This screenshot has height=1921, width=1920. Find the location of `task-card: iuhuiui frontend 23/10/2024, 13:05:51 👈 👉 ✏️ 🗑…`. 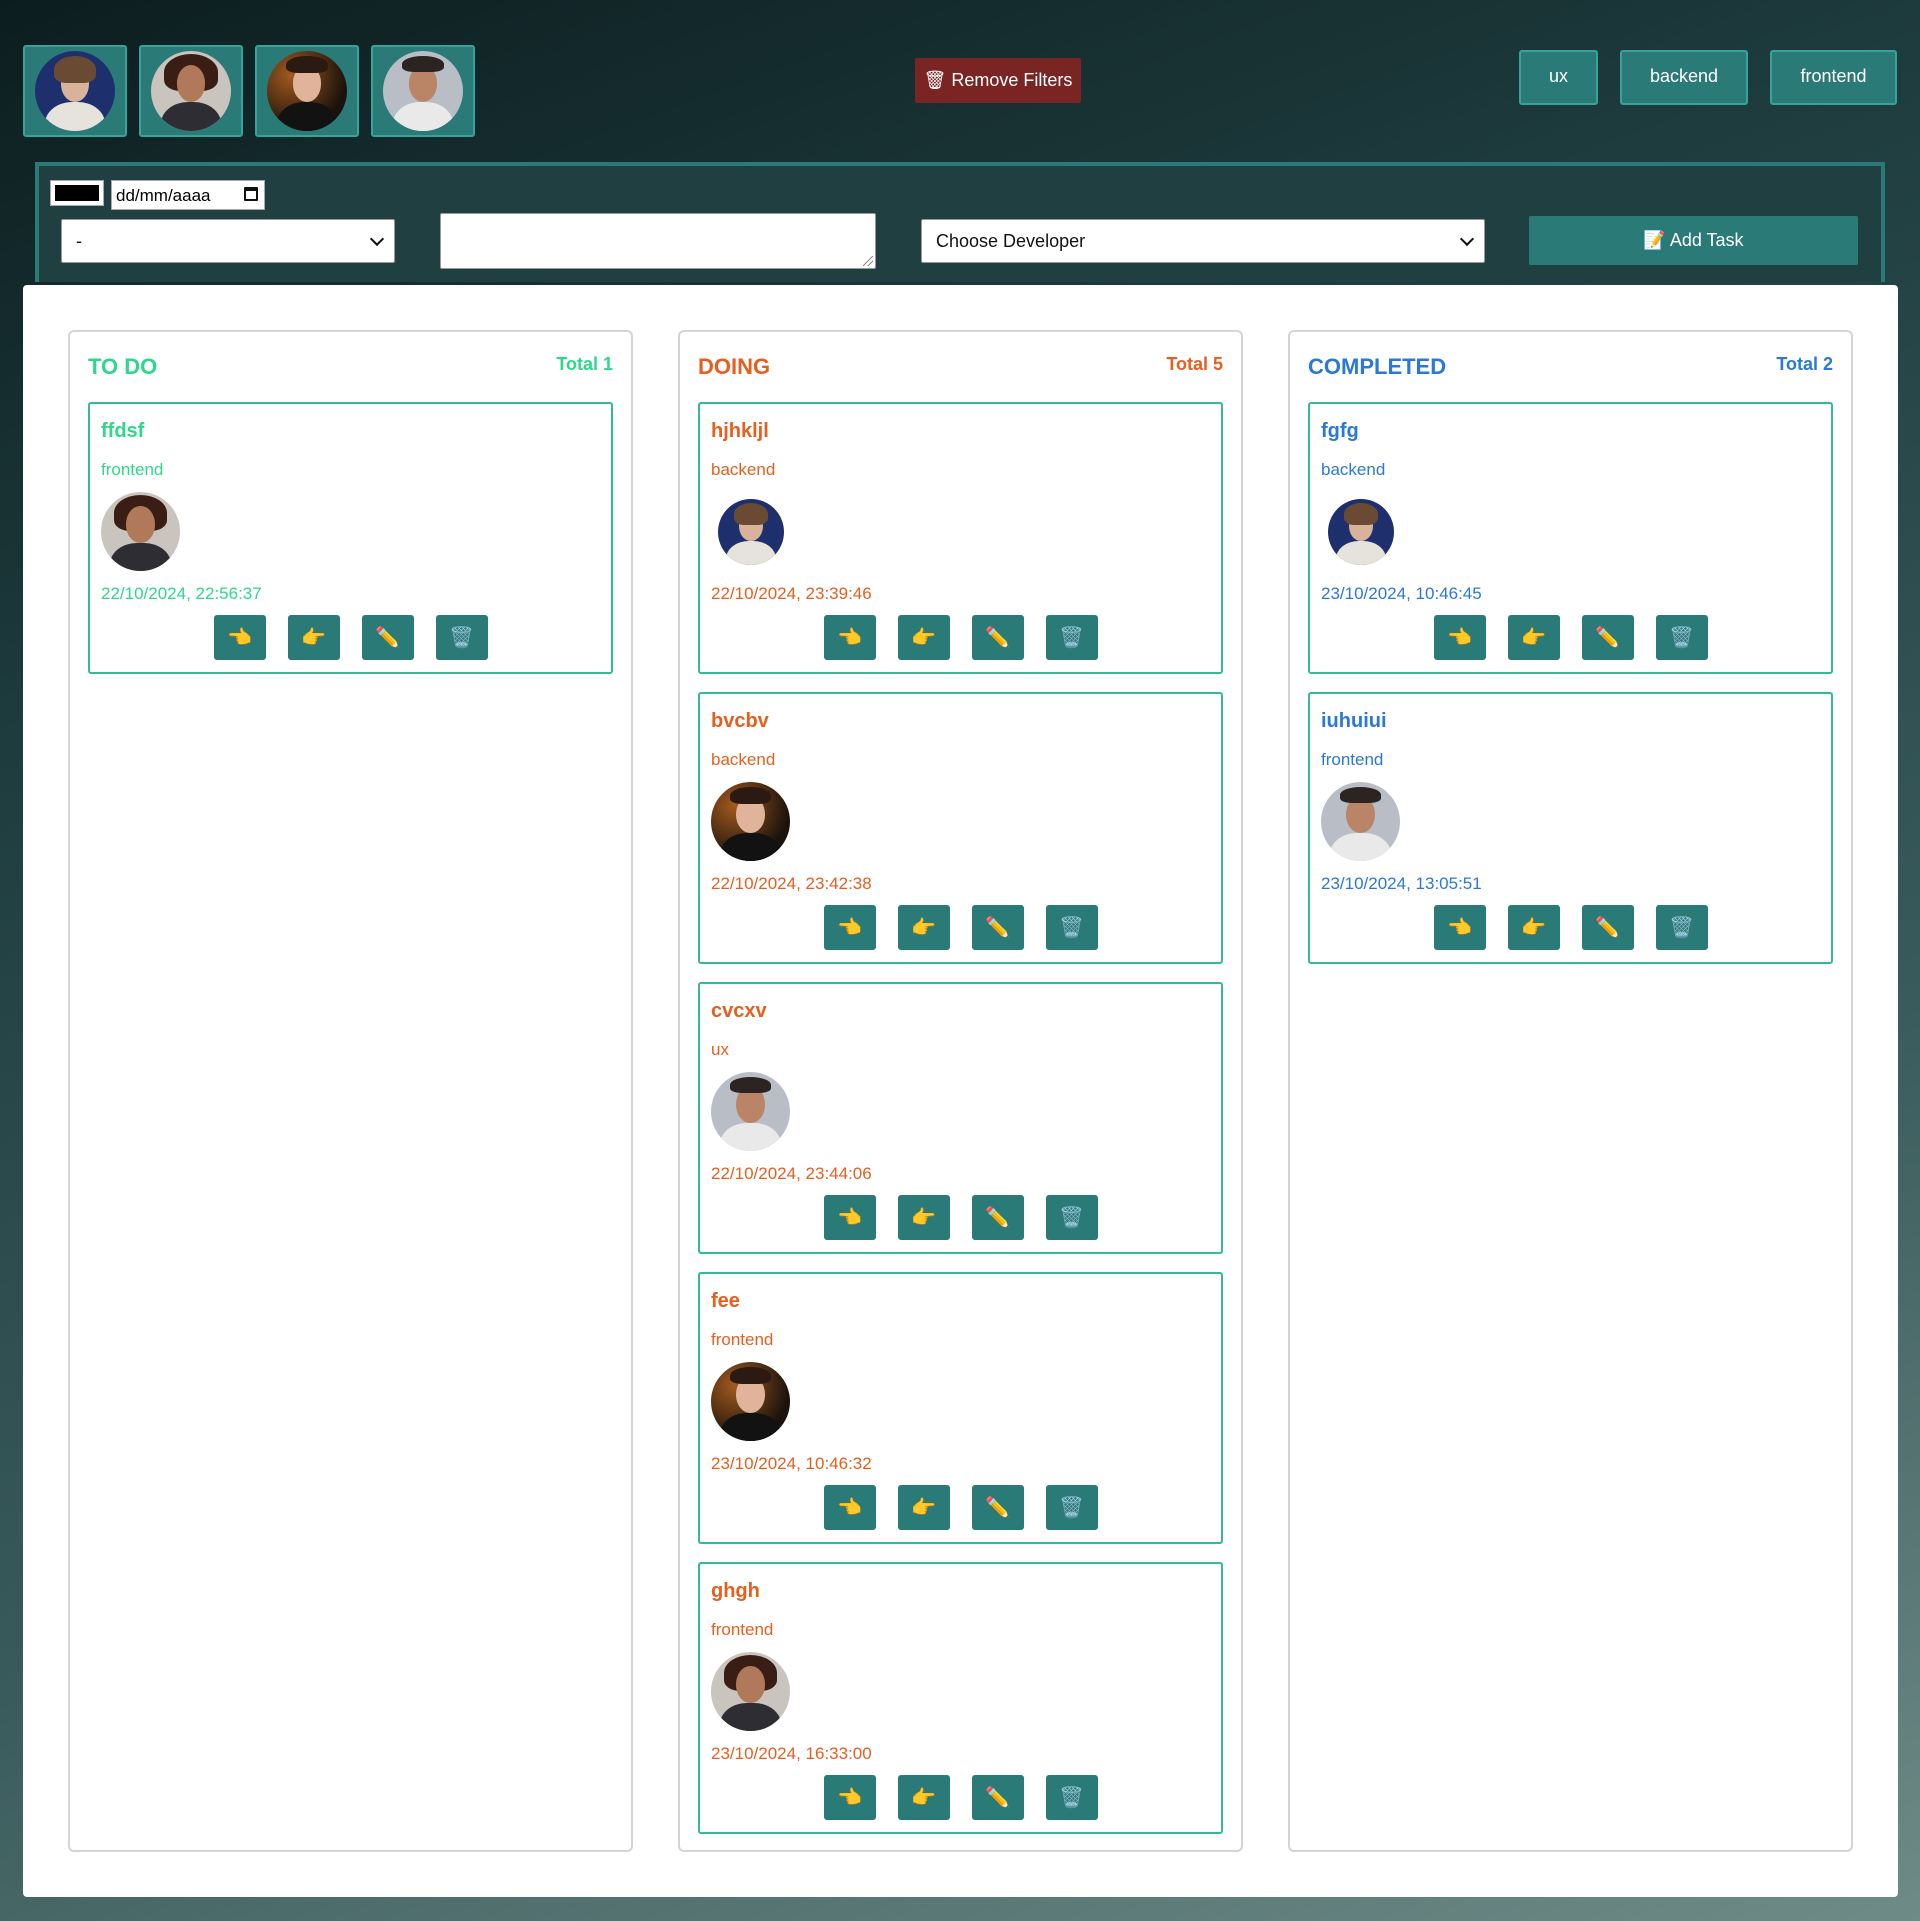

task-card: iuhuiui frontend 23/10/2024, 13:05:51 👈 👉 ✏️ 🗑… is located at coordinates (1570, 828).